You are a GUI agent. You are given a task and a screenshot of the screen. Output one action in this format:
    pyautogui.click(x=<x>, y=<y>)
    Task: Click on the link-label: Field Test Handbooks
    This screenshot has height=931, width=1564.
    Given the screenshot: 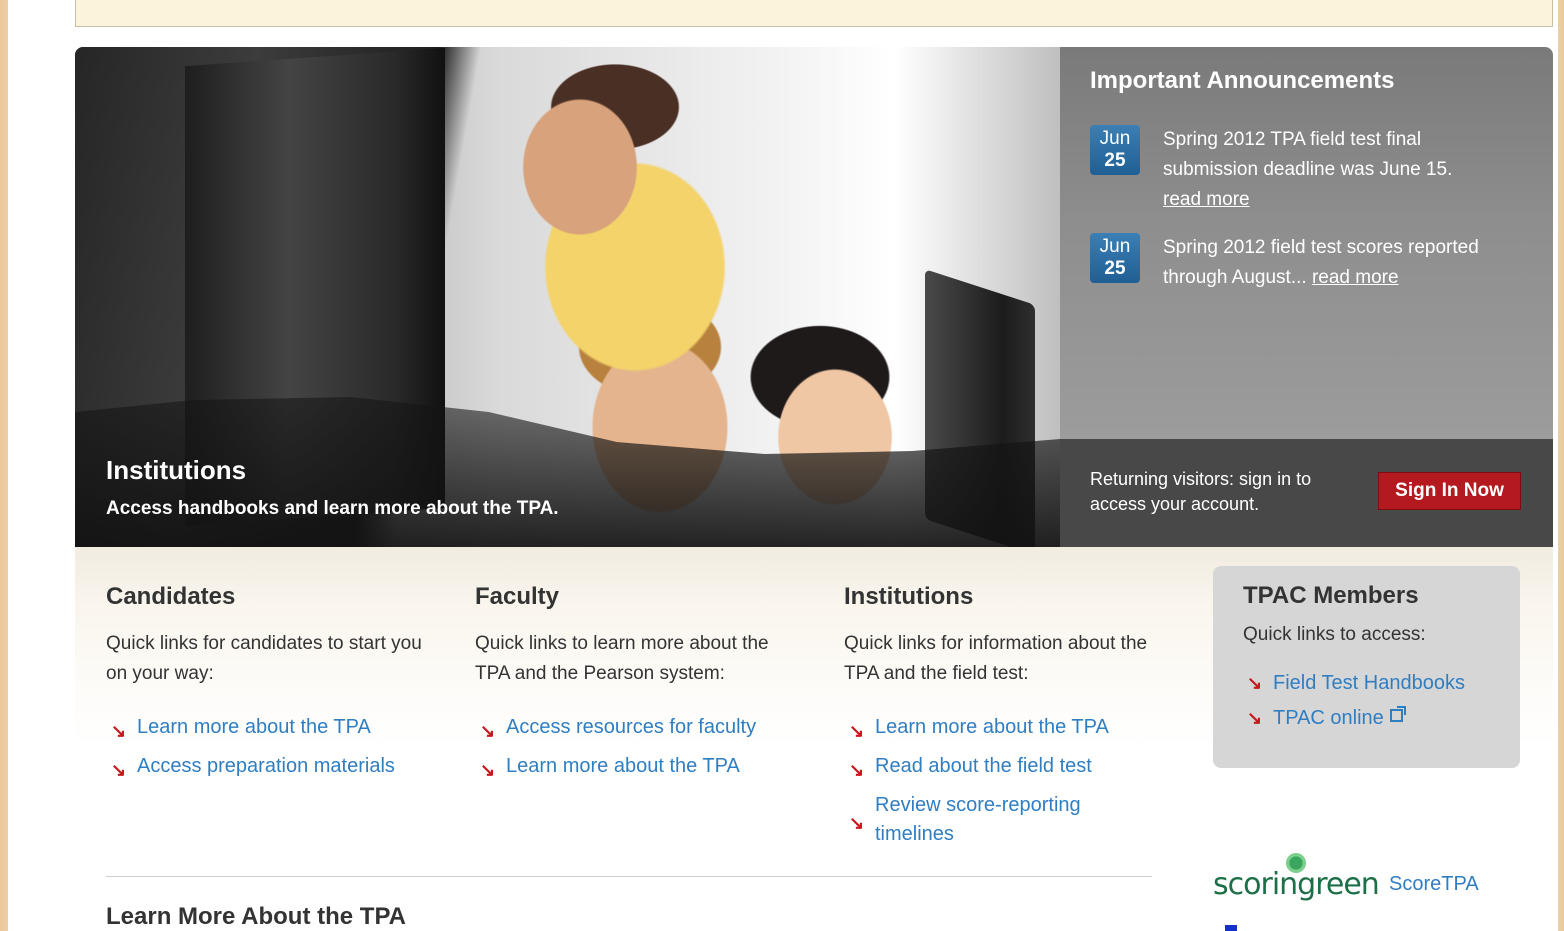 What is the action you would take?
    pyautogui.click(x=1369, y=683)
    